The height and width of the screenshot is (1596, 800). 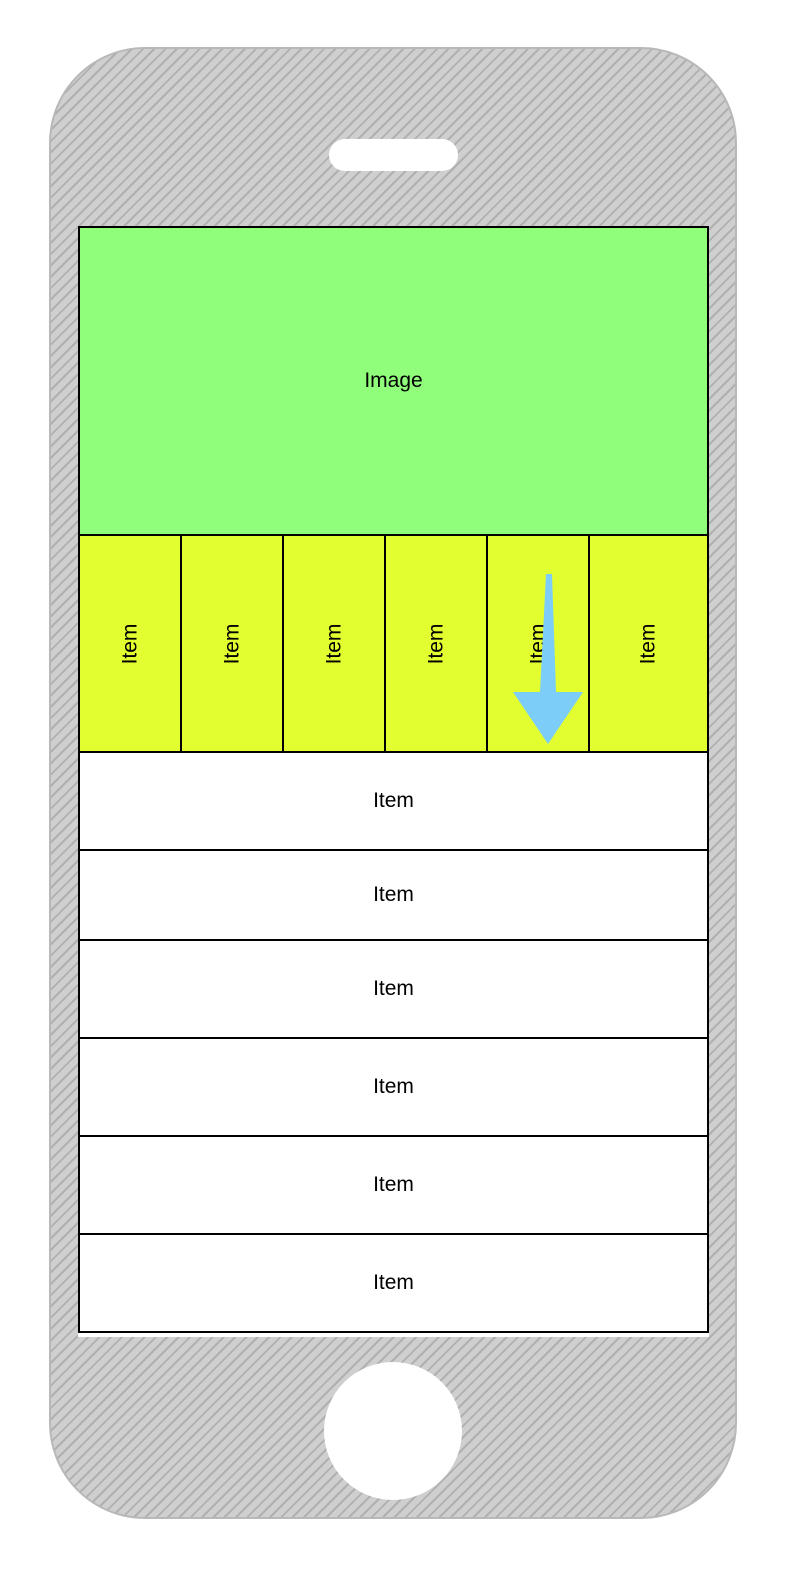 I want to click on tab-item-3: Item, so click(x=334, y=643).